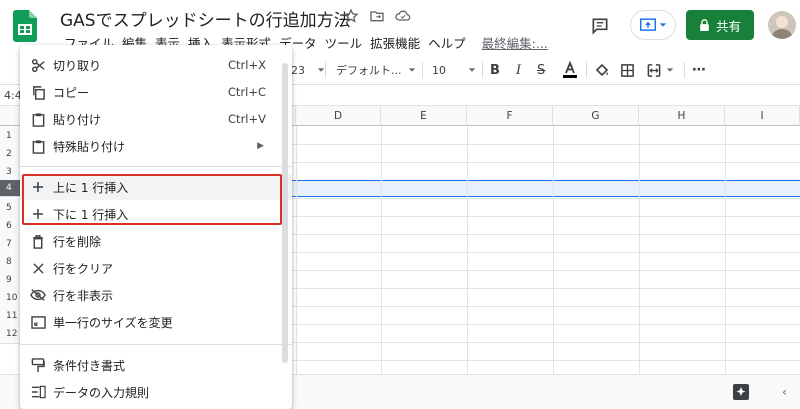 This screenshot has width=800, height=409. I want to click on menu-item-copy: コピー Ctrl+C, so click(156, 92).